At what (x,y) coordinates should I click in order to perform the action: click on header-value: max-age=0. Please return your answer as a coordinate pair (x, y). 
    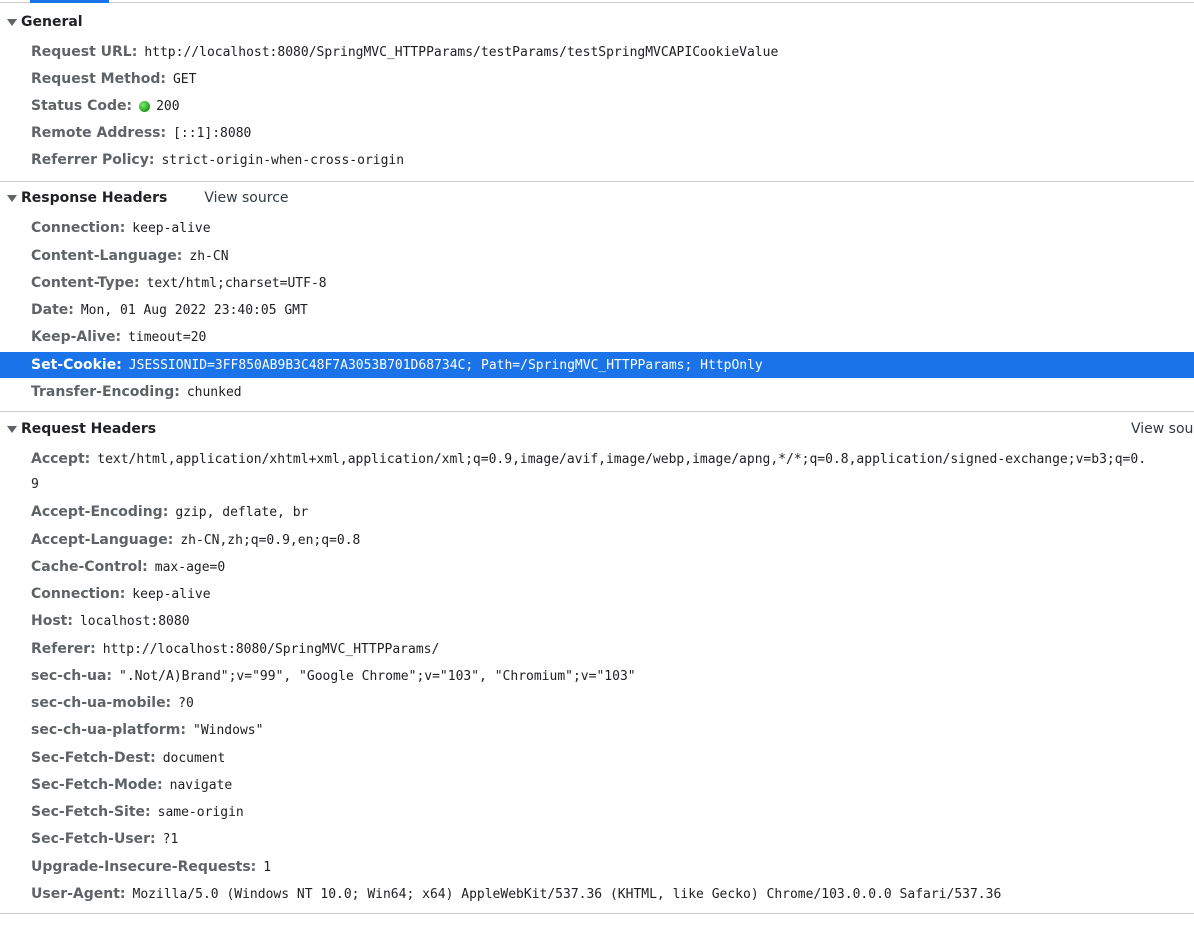
    Looking at the image, I should click on (190, 567).